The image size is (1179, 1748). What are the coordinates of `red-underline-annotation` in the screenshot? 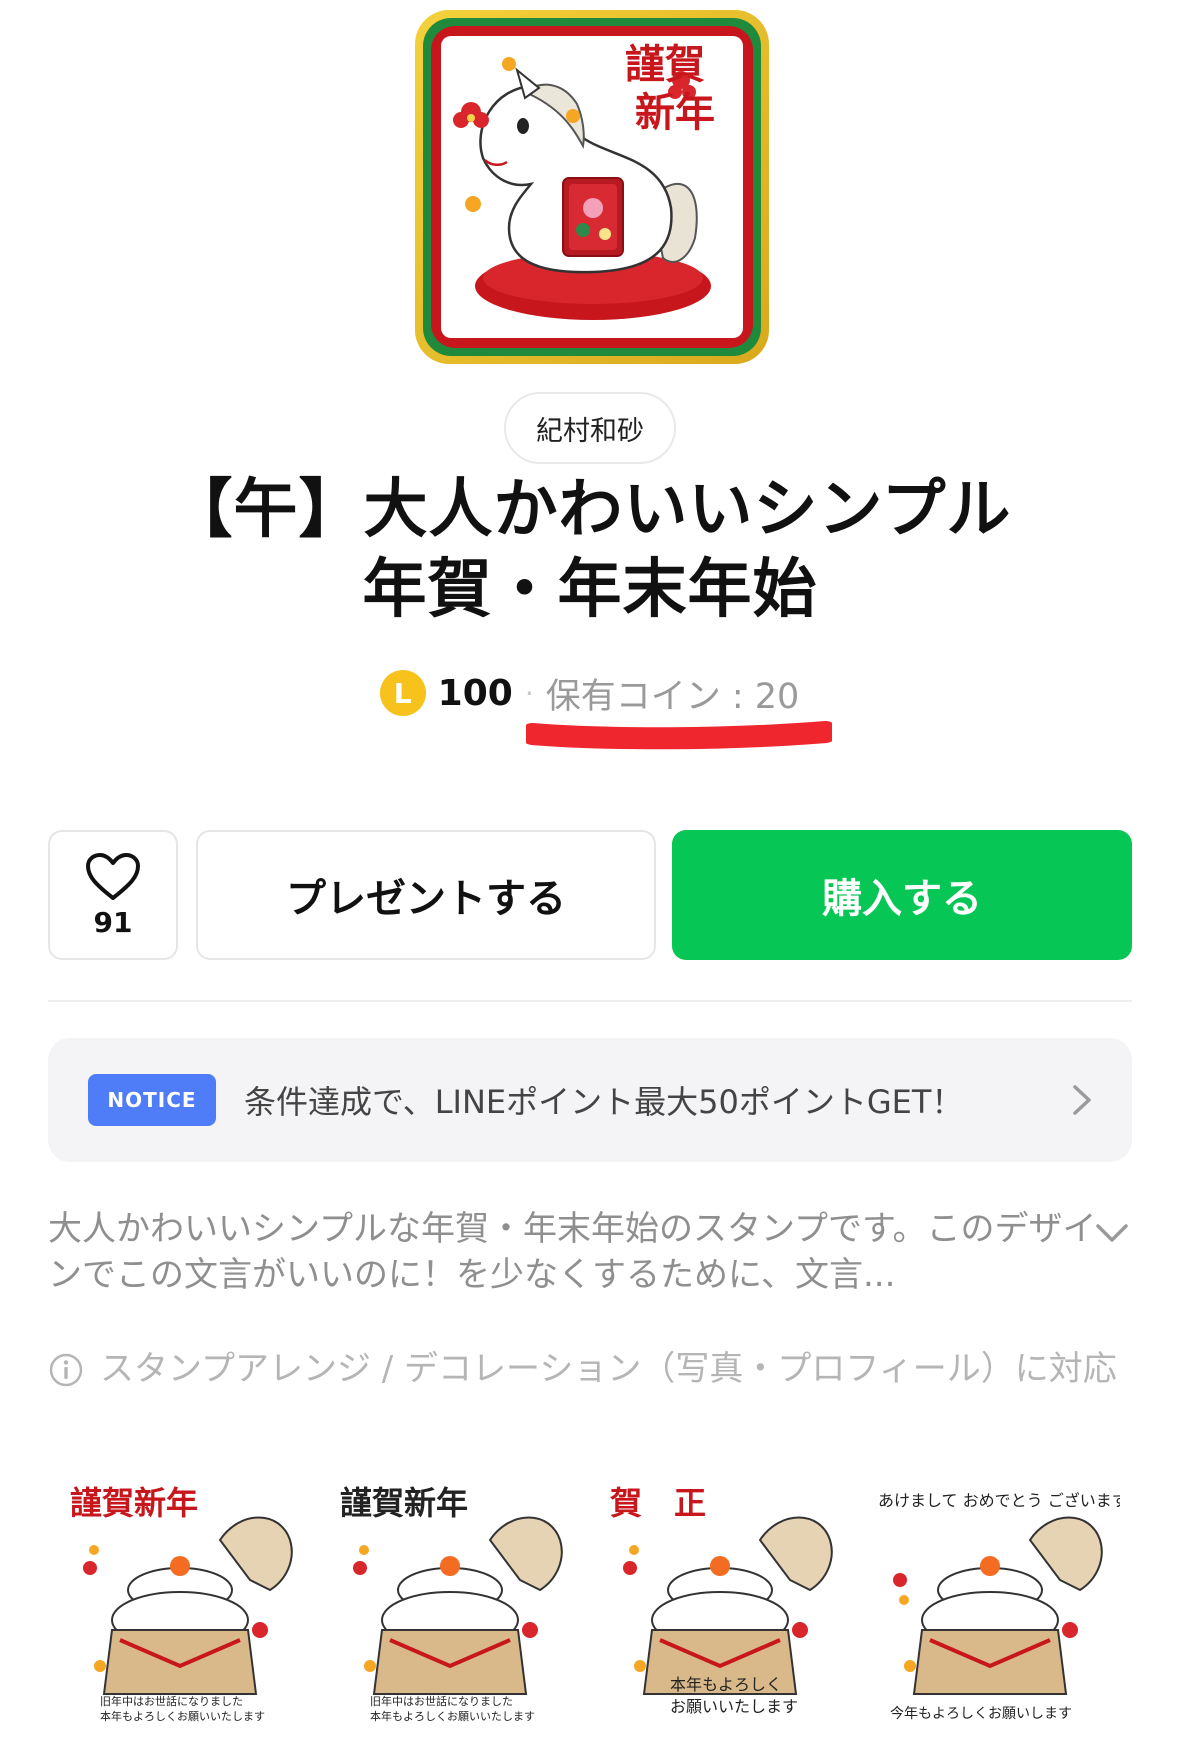 It's located at (679, 735).